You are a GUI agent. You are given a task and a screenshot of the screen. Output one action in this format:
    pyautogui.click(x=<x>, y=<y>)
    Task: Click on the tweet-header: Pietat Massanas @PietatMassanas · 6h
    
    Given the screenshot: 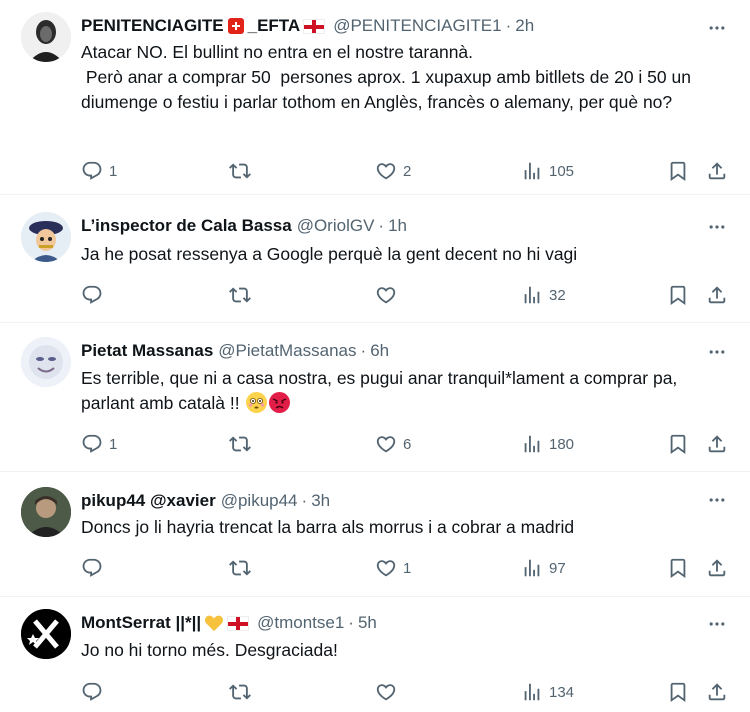 What is the action you would take?
    pyautogui.click(x=235, y=351)
    